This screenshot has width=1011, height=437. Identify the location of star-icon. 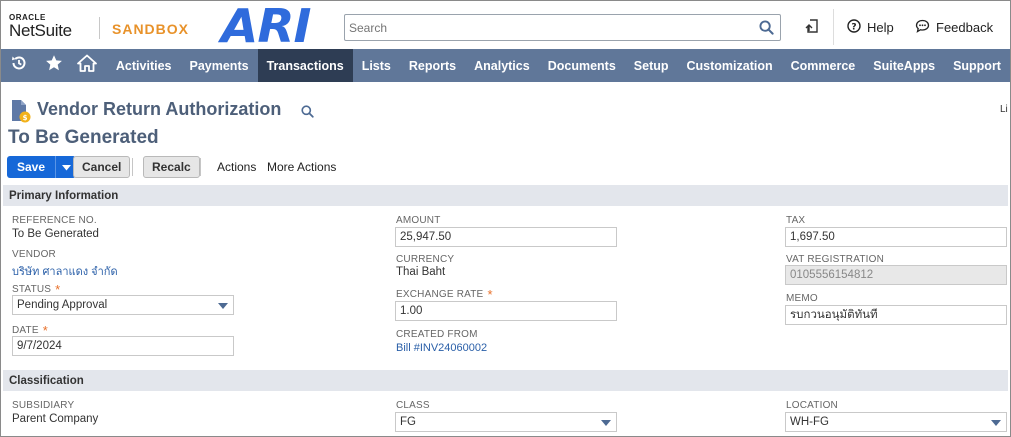
(54, 65).